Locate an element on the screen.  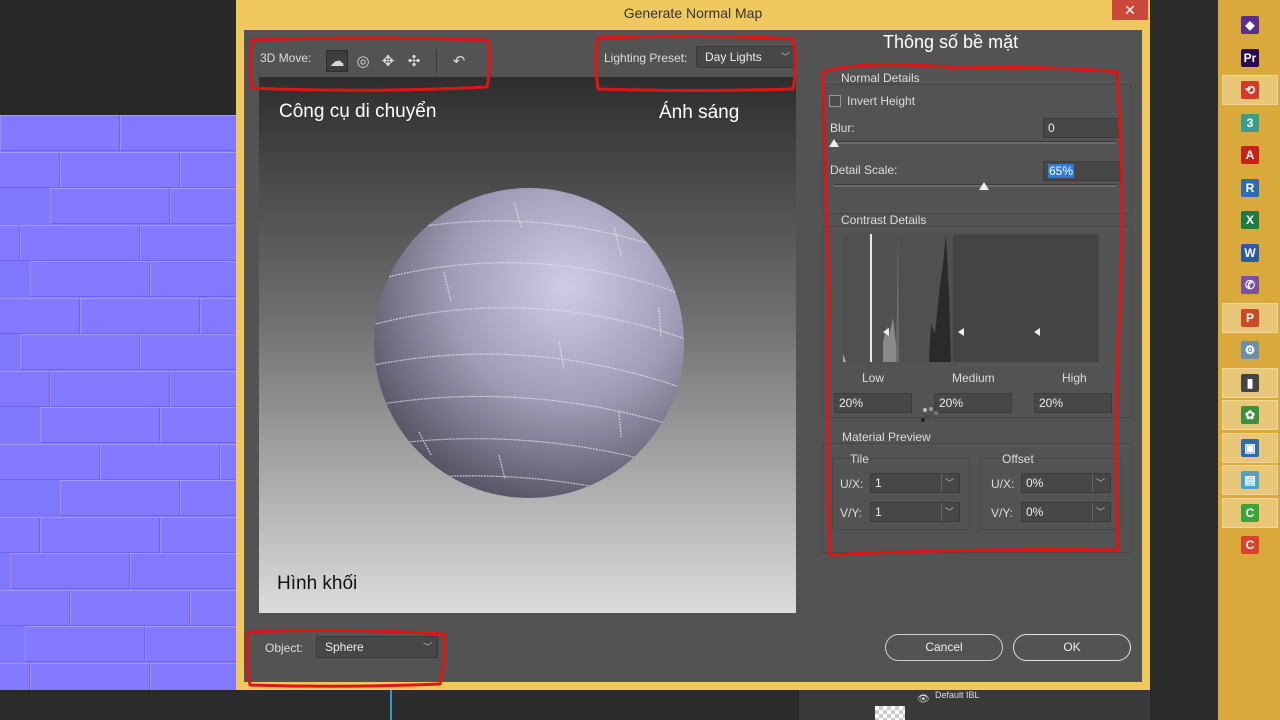
object-value: Sphere is located at coordinates (344, 647).